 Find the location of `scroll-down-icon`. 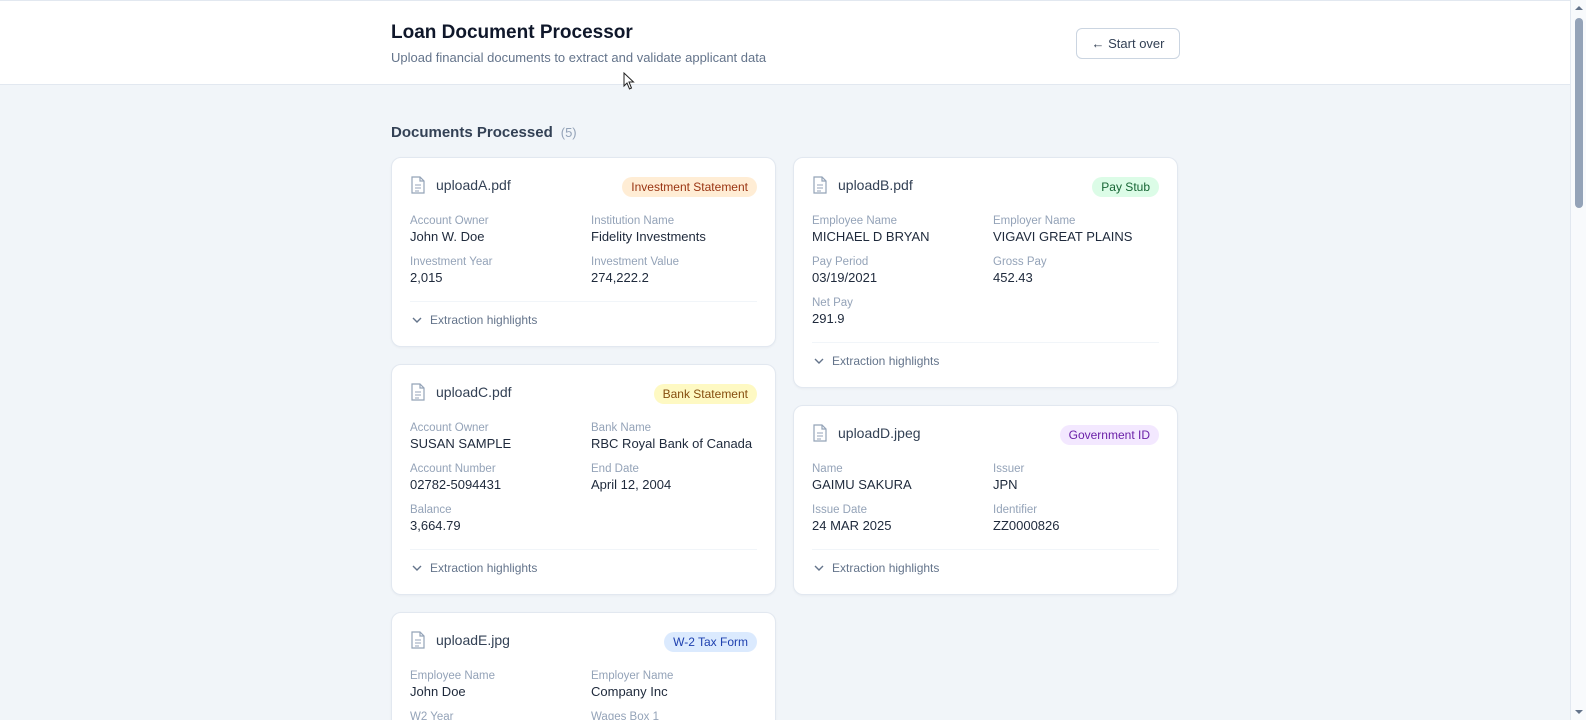

scroll-down-icon is located at coordinates (1579, 712).